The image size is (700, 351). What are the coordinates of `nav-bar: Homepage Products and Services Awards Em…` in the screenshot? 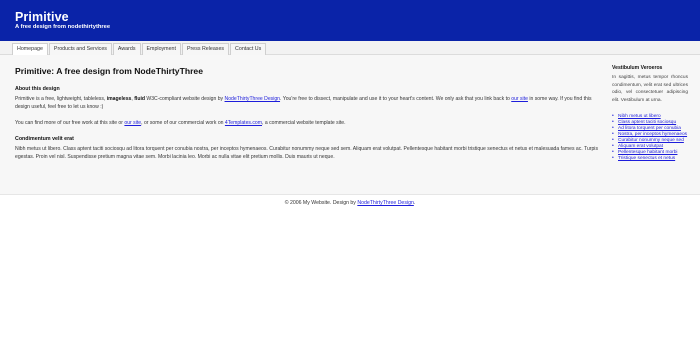 It's located at (350, 48).